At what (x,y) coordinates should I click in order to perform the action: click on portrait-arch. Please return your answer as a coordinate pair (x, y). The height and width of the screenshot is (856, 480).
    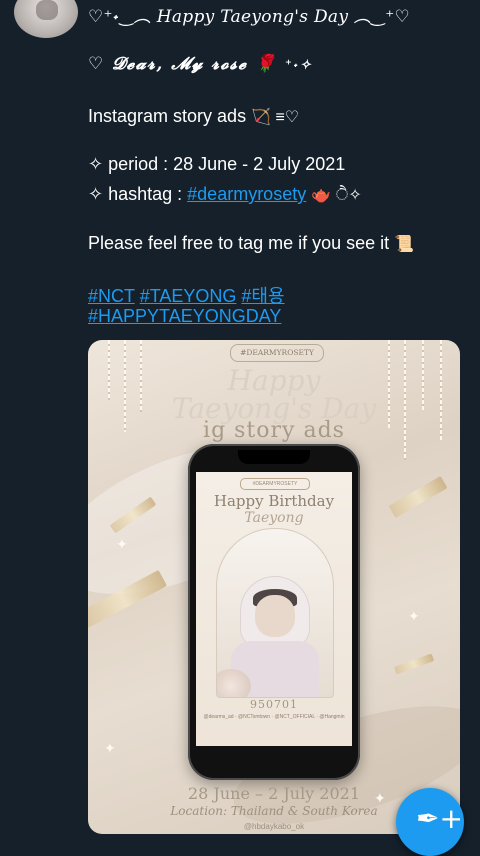
    Looking at the image, I should click on (275, 613).